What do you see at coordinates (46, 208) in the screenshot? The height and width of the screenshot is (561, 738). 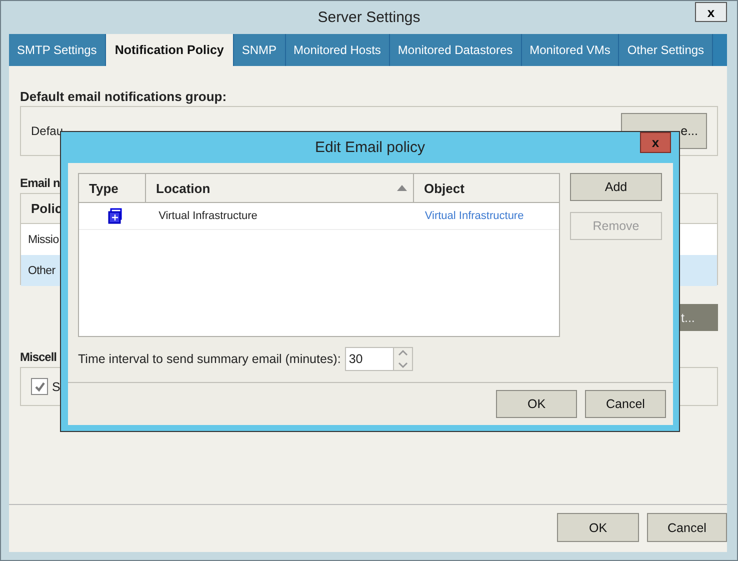 I see `column-header: Polic` at bounding box center [46, 208].